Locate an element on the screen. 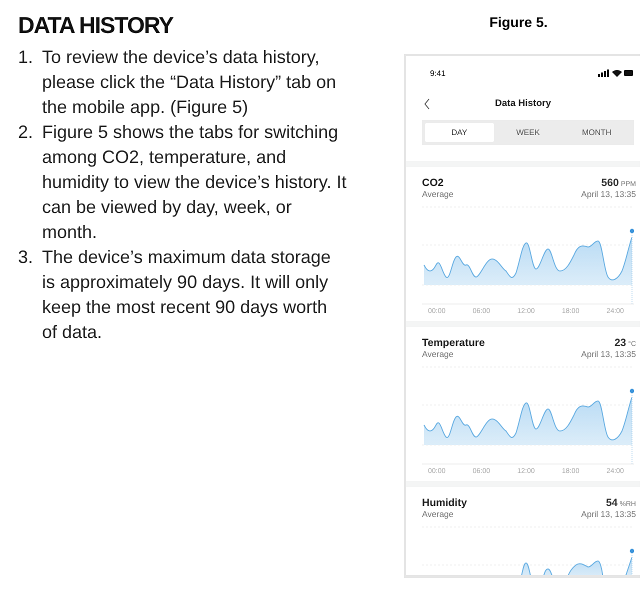 This screenshot has height=601, width=641. period-tab: WEEK is located at coordinates (528, 132).